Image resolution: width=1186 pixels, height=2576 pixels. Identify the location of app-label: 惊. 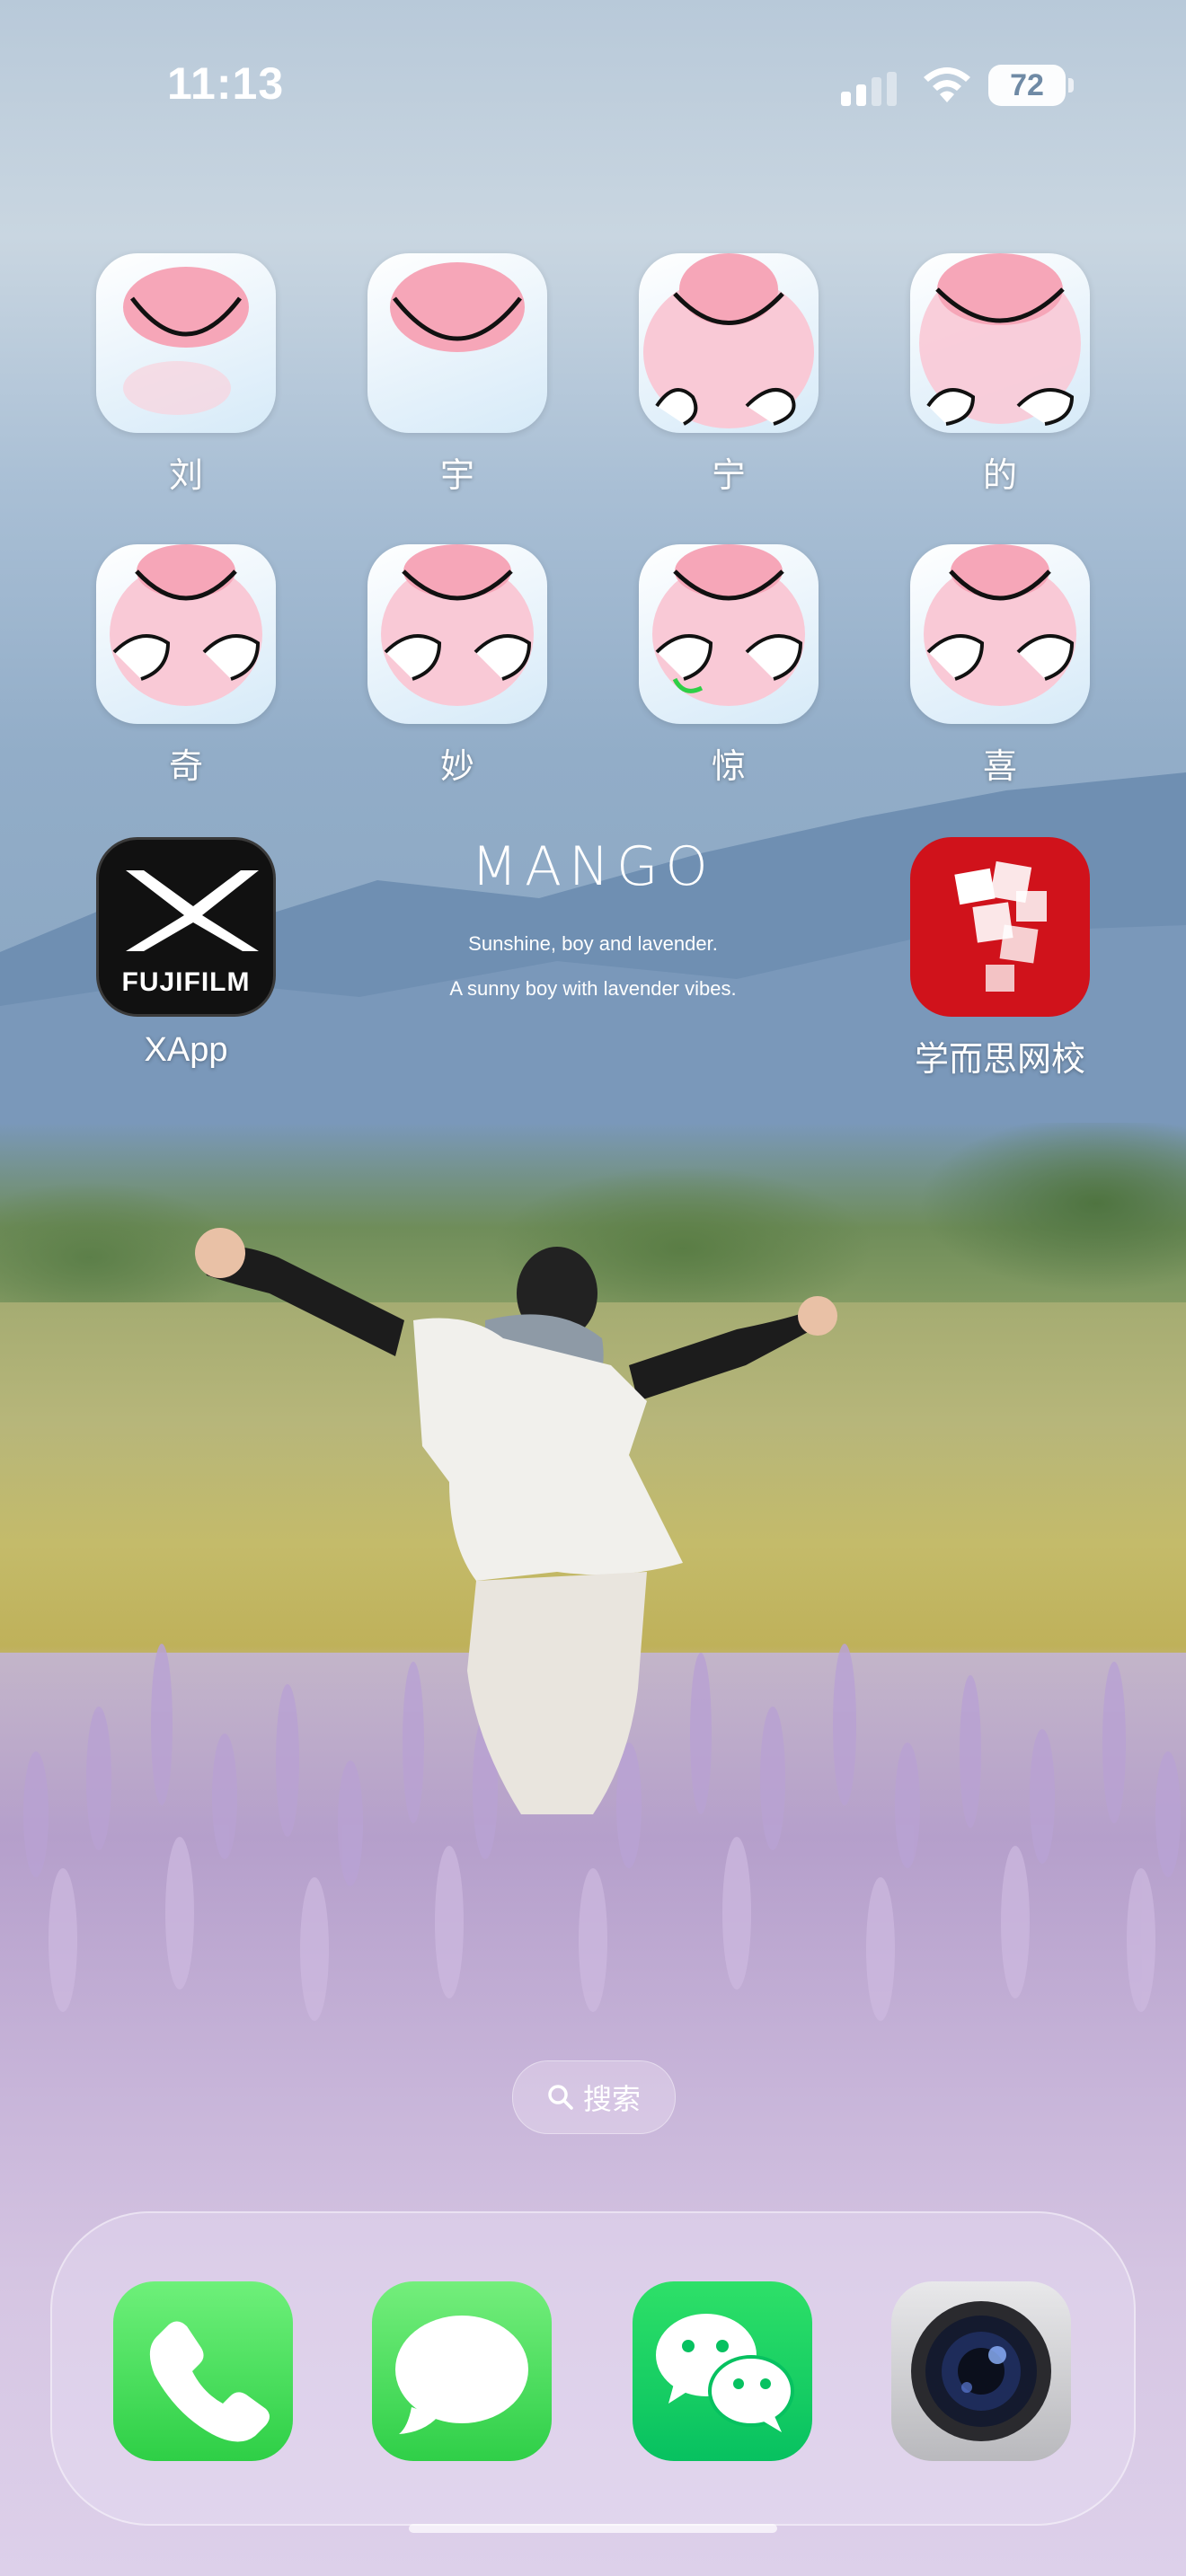
(728, 767).